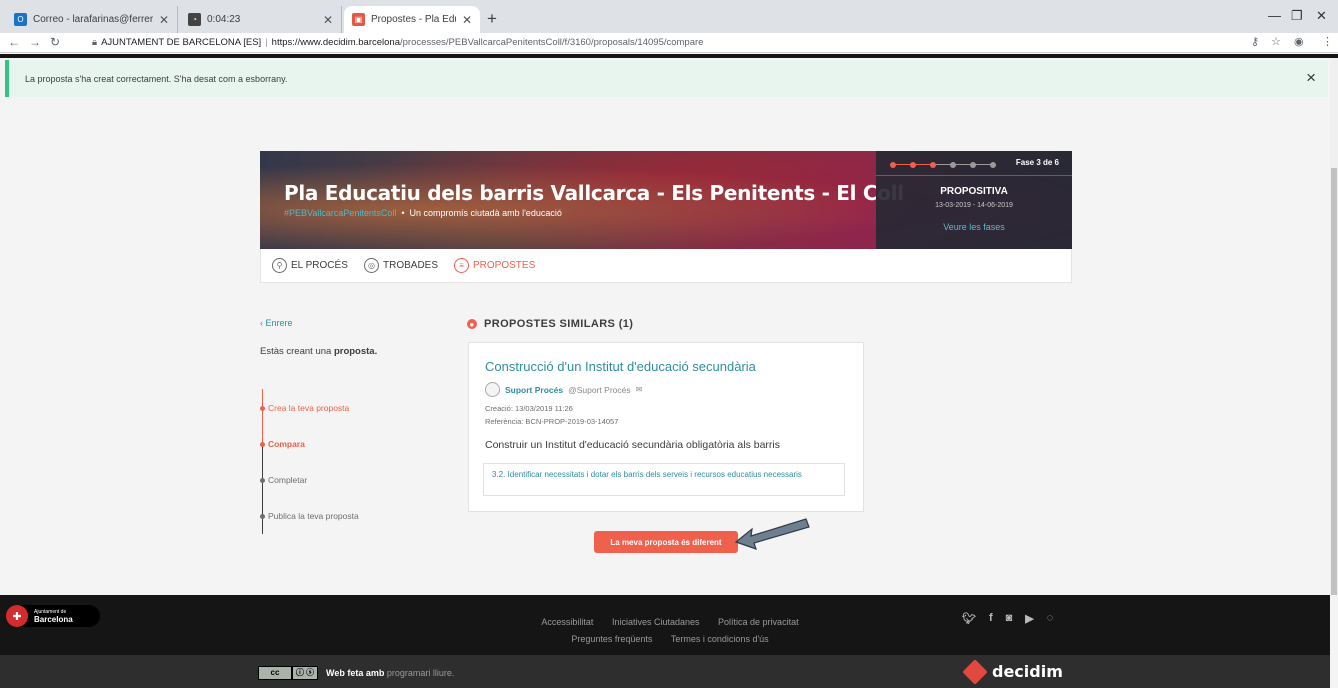 The image size is (1338, 688). What do you see at coordinates (492, 18) in the screenshot?
I see `new-tab-button: +` at bounding box center [492, 18].